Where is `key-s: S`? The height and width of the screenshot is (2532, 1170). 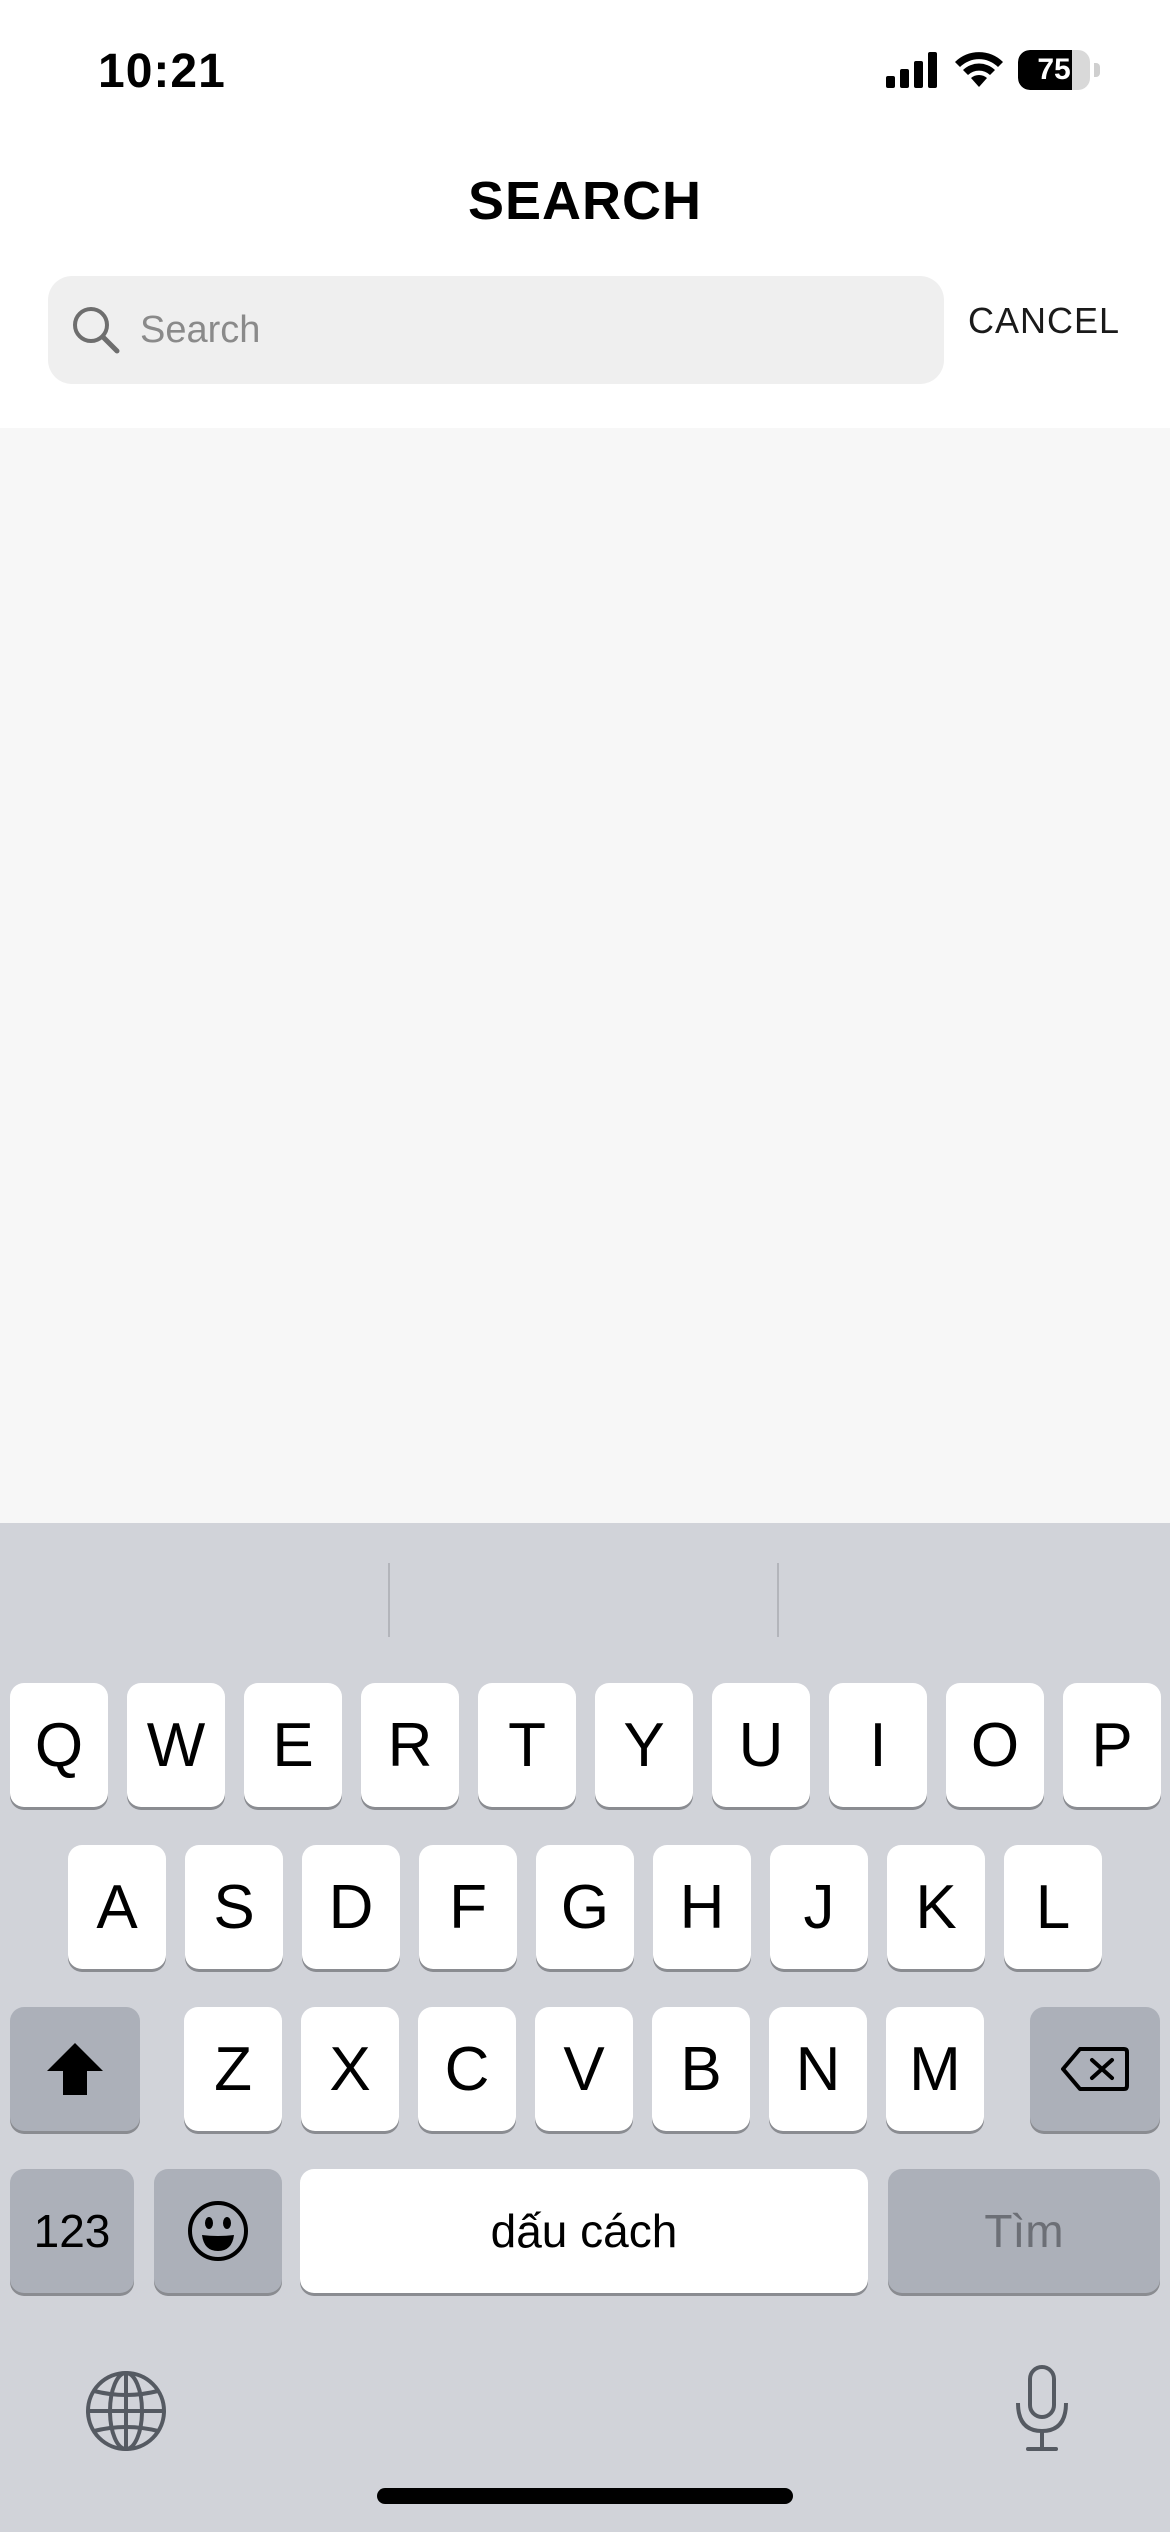 key-s: S is located at coordinates (234, 1907).